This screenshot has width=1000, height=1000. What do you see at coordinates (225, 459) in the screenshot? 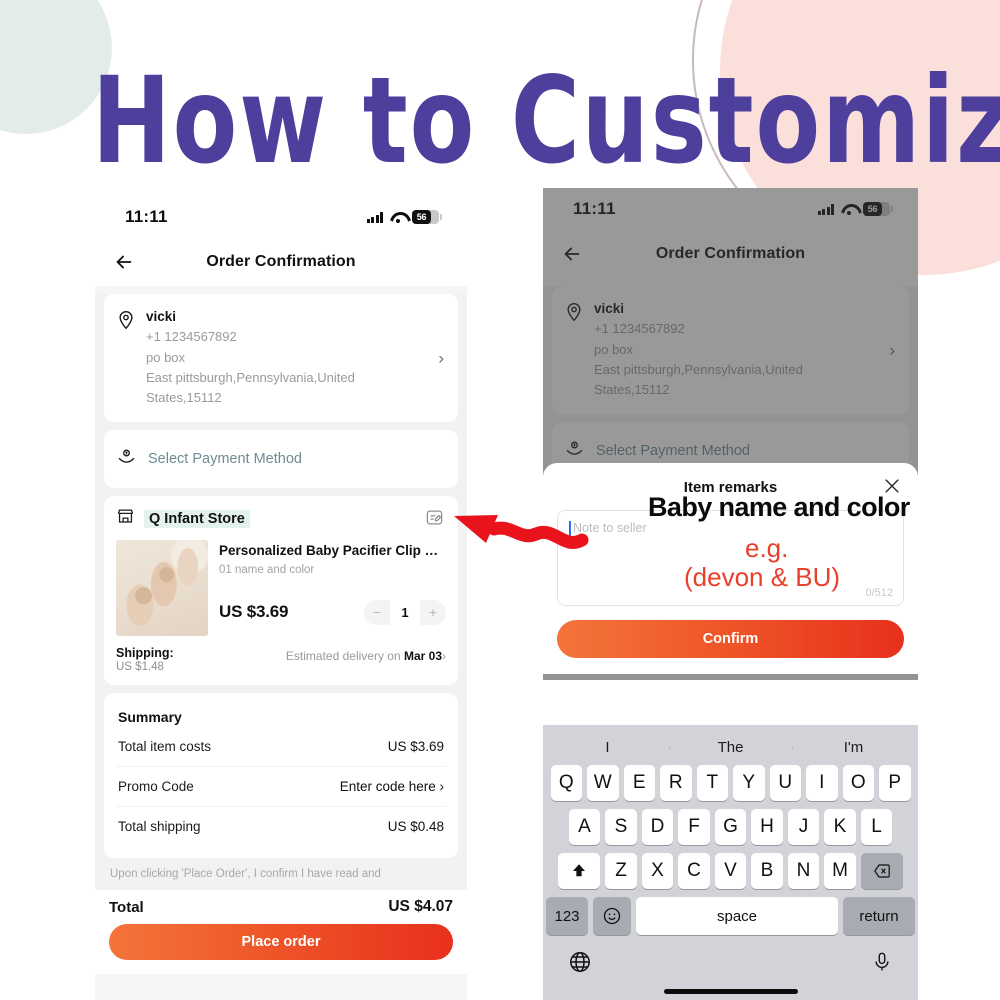
I see `payment-method-label: Select Payment Method` at bounding box center [225, 459].